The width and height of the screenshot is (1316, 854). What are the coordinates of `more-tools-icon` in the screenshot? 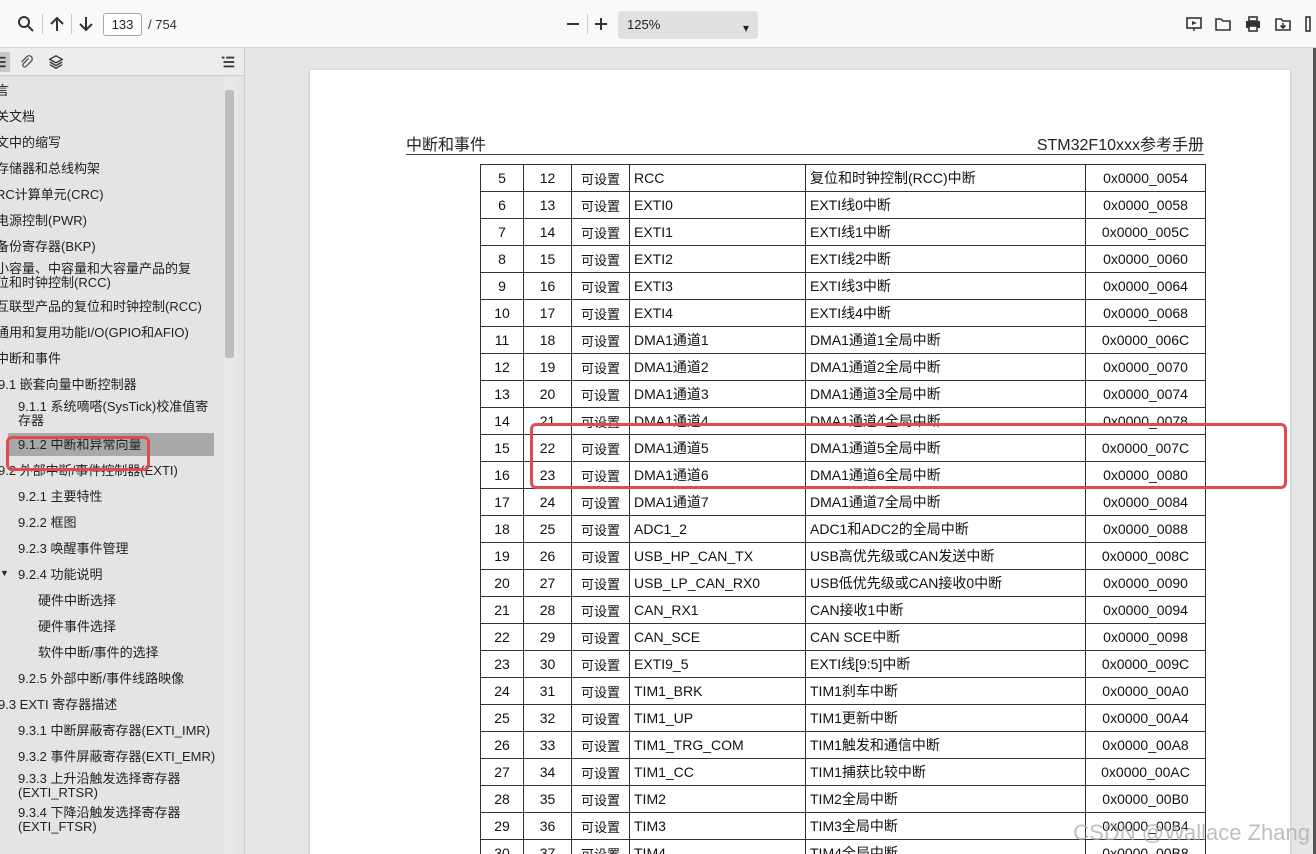 It's located at (1308, 24).